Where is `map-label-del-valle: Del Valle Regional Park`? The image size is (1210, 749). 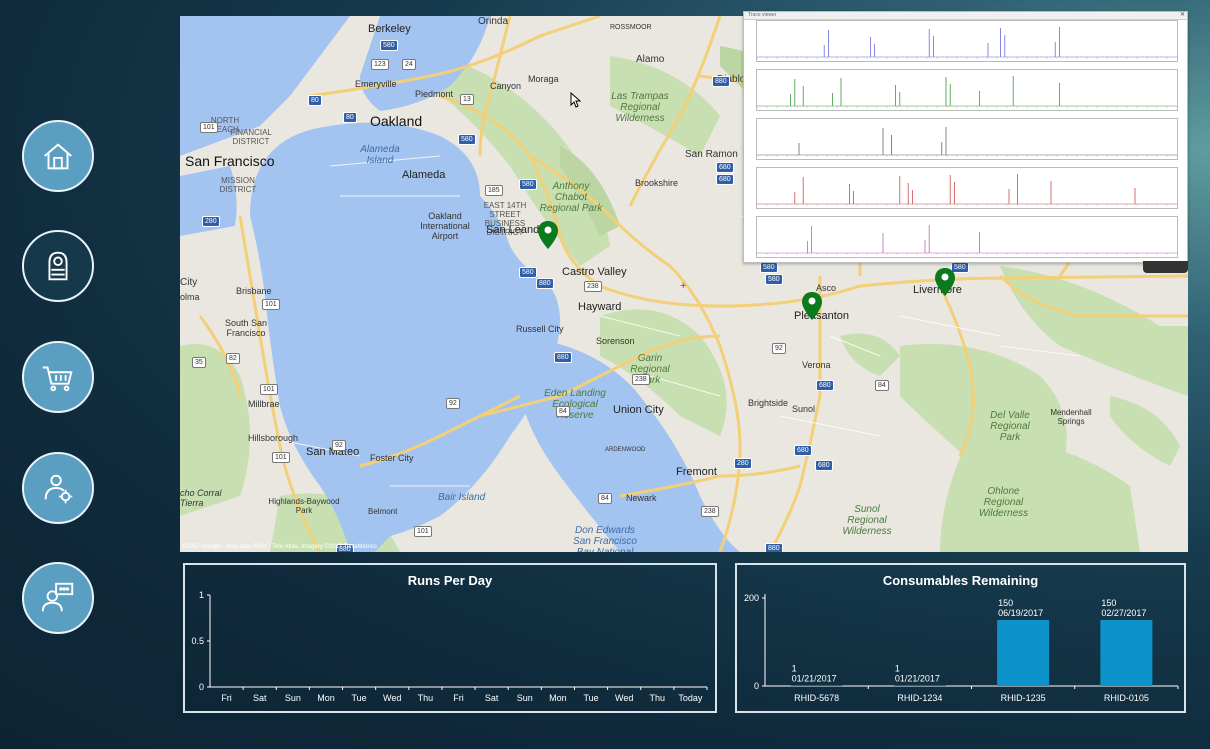 map-label-del-valle: Del Valle Regional Park is located at coordinates (1010, 426).